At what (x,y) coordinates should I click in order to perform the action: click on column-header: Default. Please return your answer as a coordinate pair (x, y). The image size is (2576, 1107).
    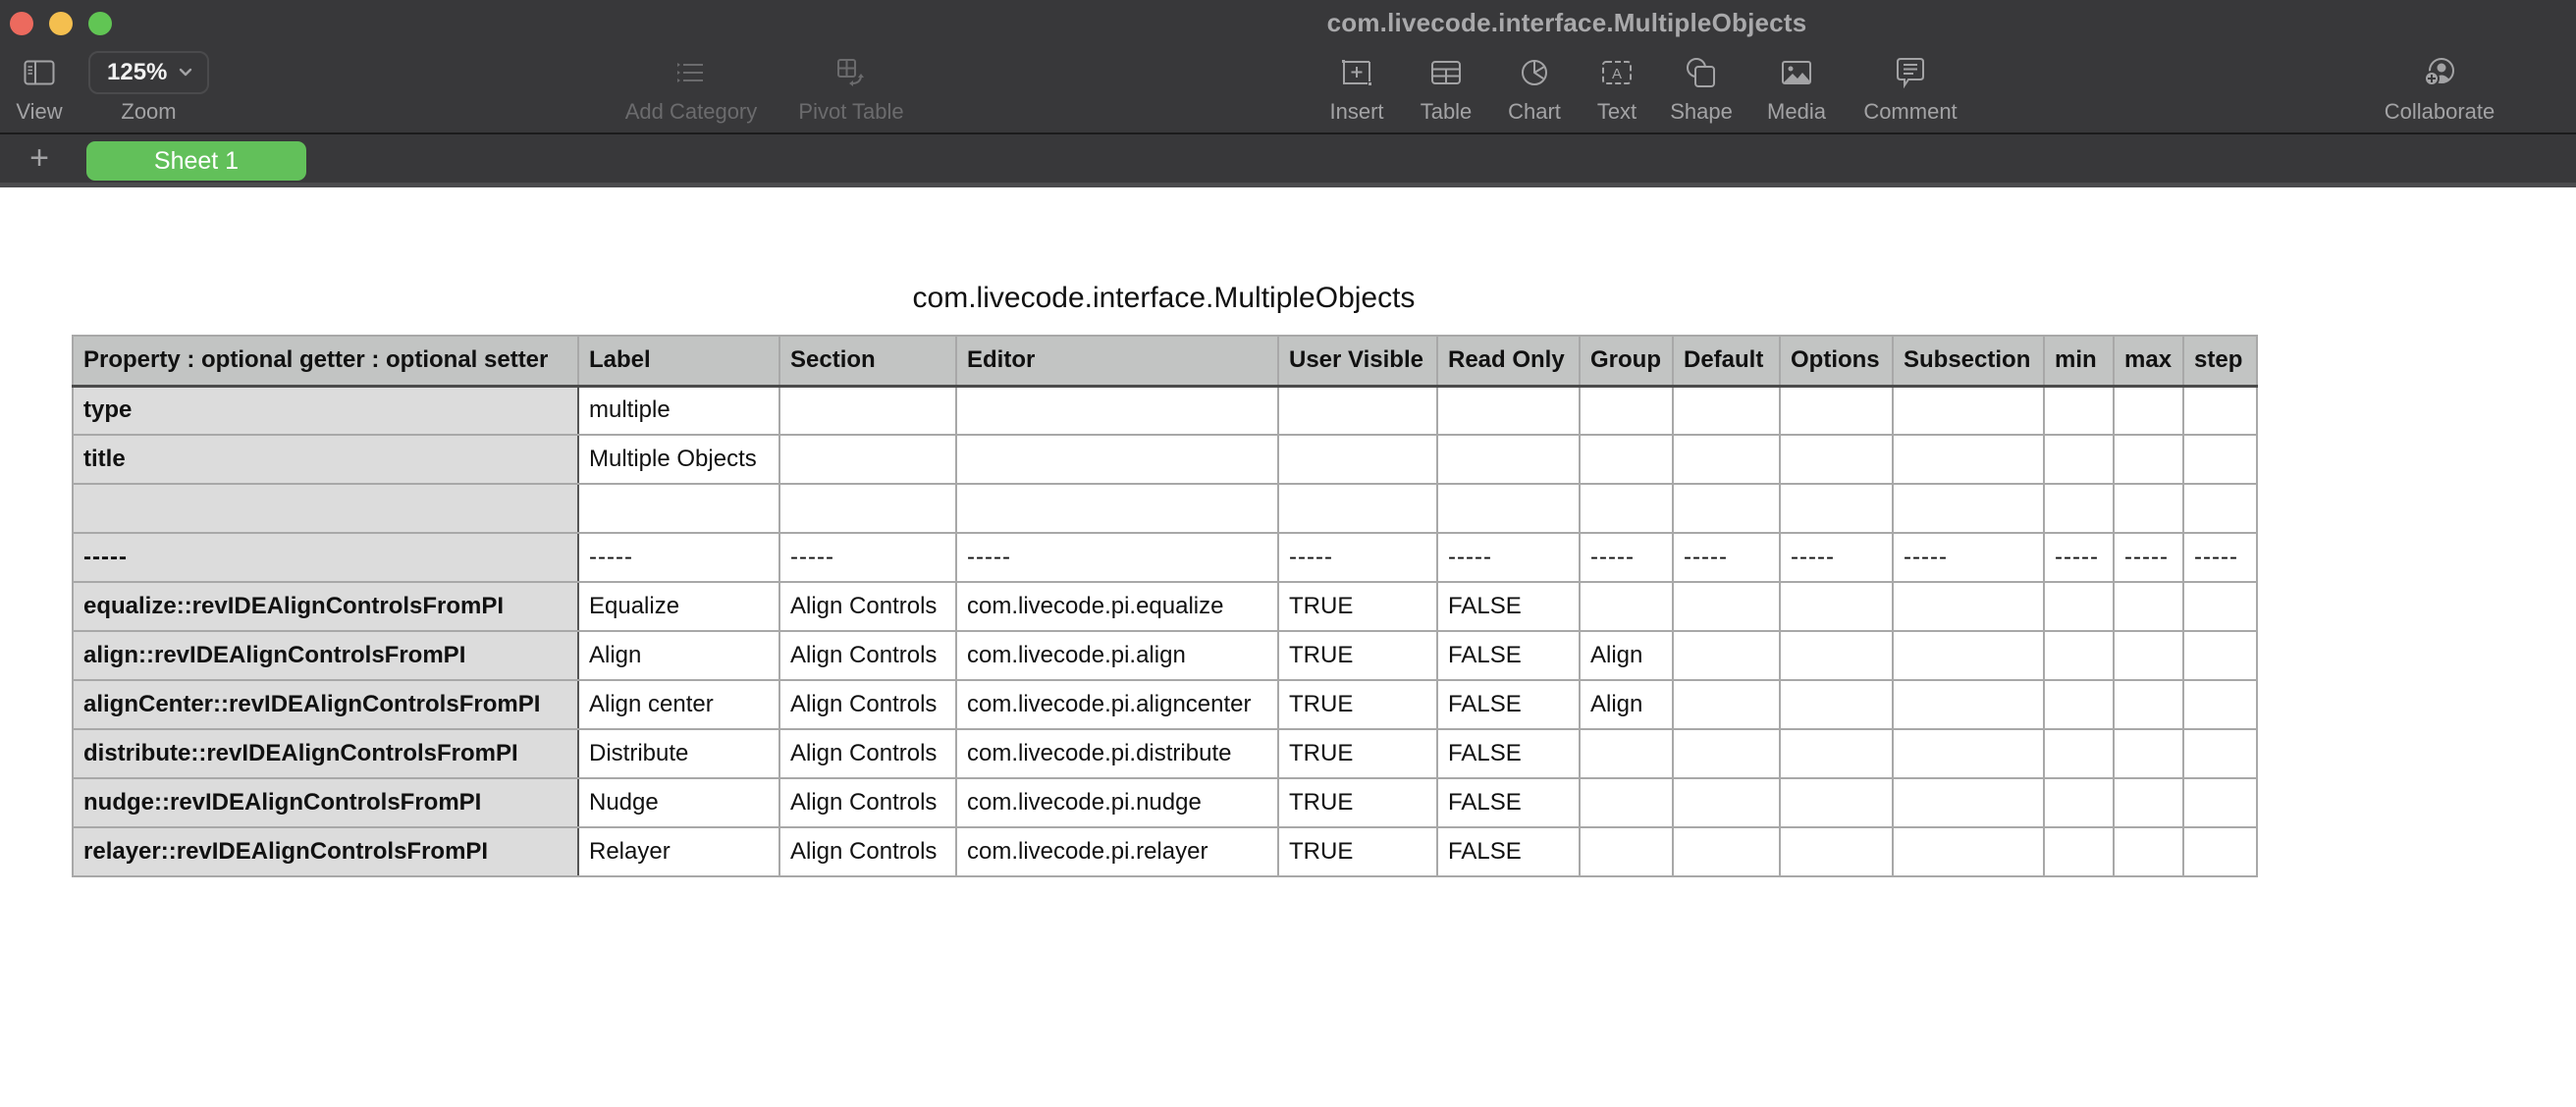
    Looking at the image, I should click on (1726, 362).